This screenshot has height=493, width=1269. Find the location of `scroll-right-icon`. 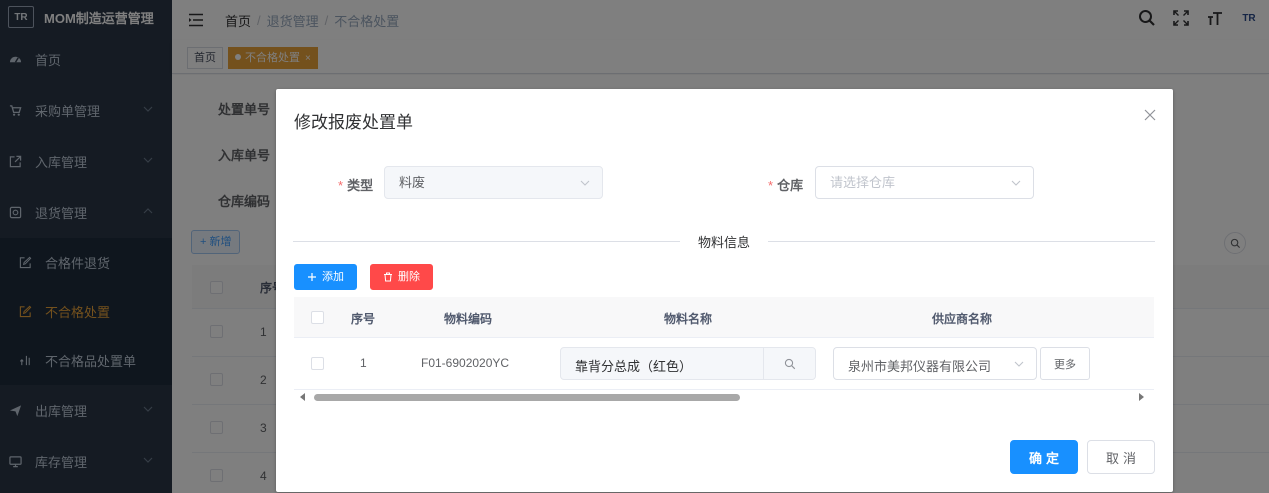

scroll-right-icon is located at coordinates (1141, 397).